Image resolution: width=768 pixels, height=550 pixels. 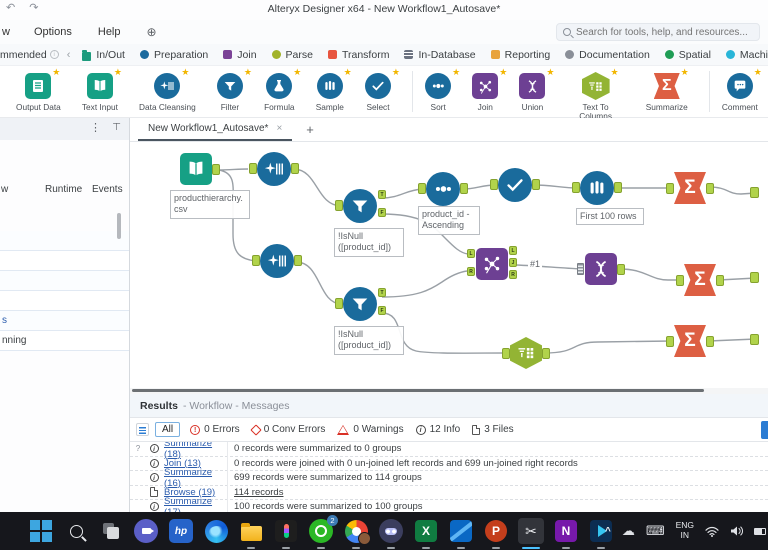 What do you see at coordinates (234, 89) in the screenshot?
I see `tool-filter: ★ Filter` at bounding box center [234, 89].